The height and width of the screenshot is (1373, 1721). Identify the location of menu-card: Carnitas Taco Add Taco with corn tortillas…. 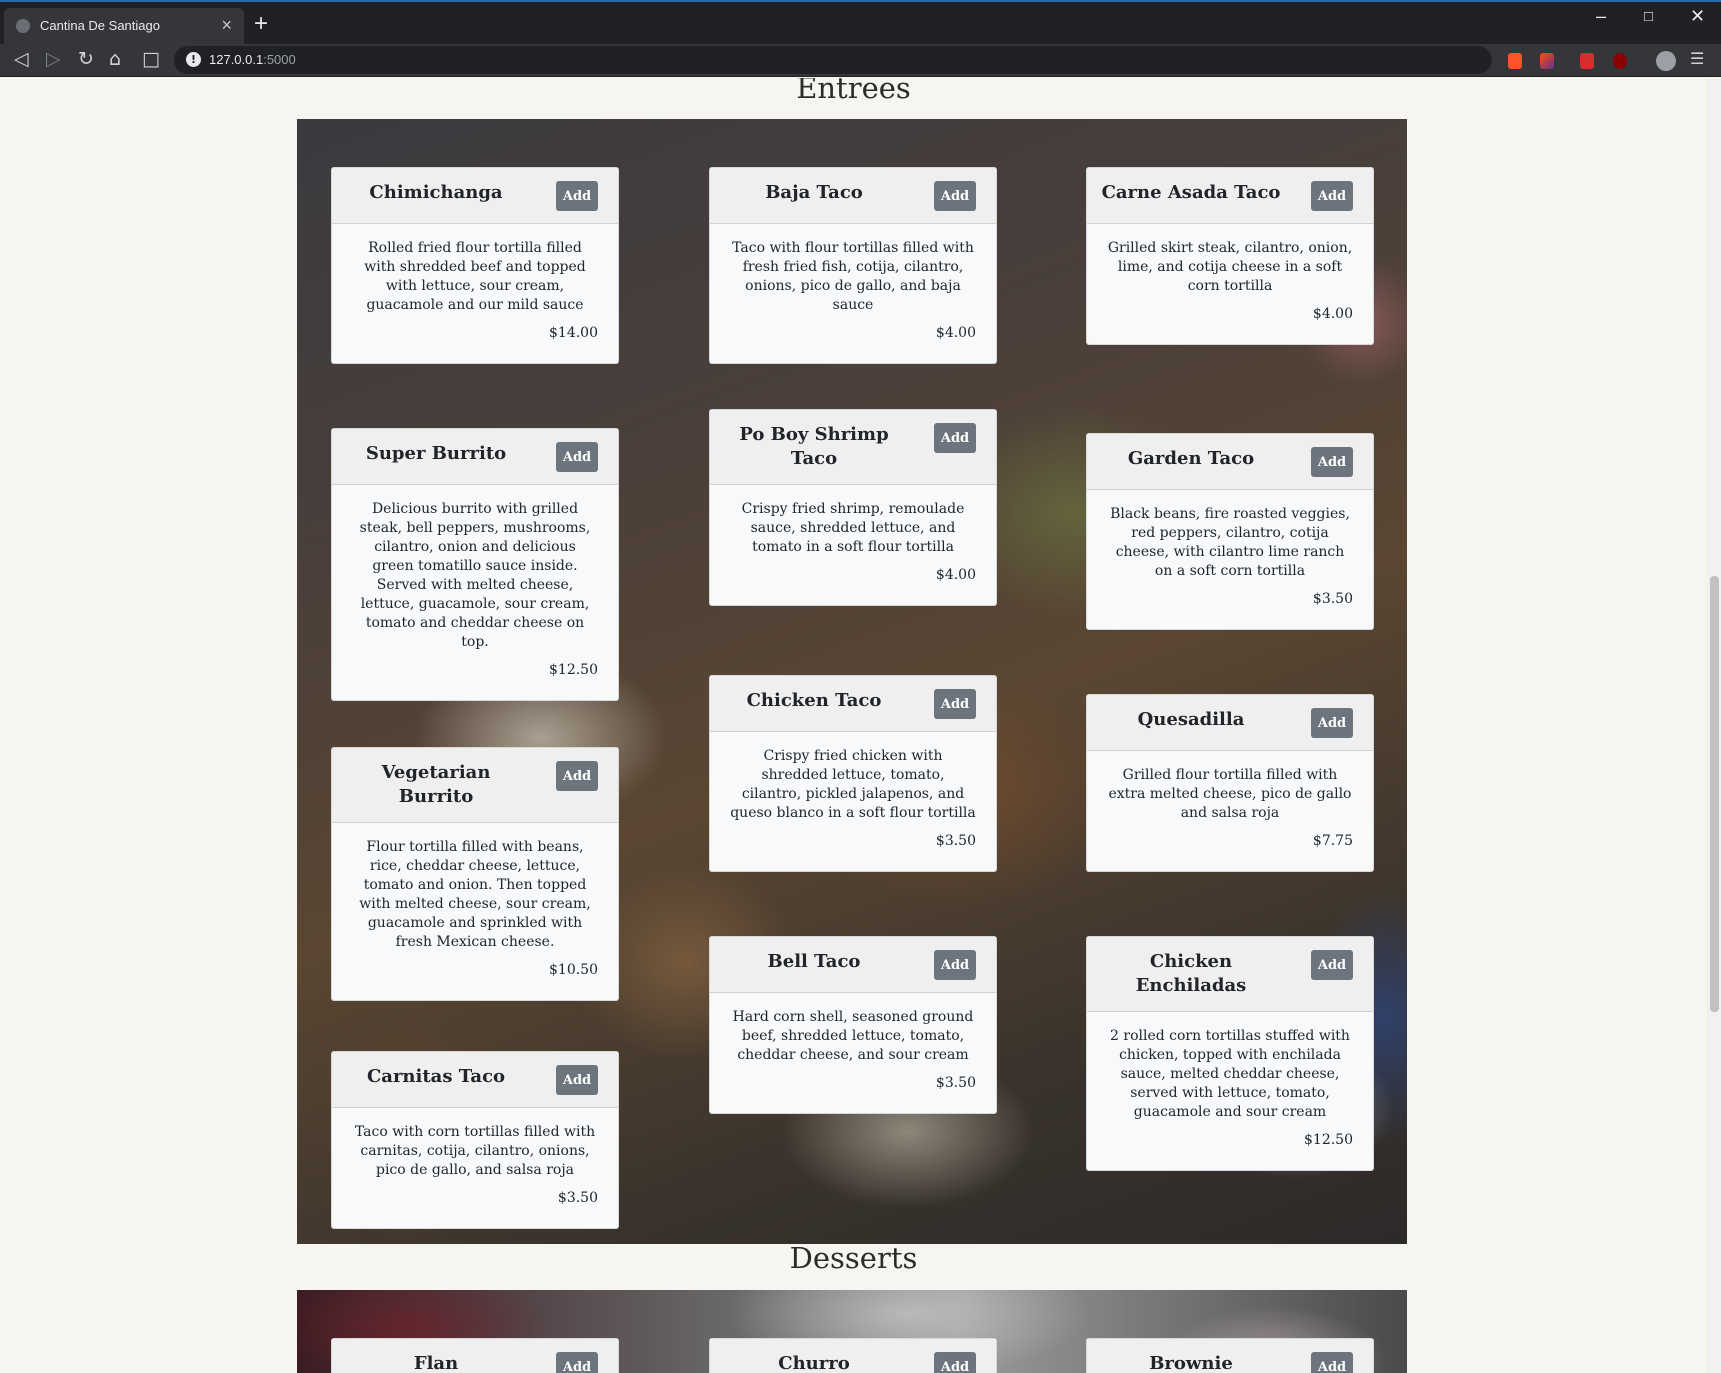
(475, 1140).